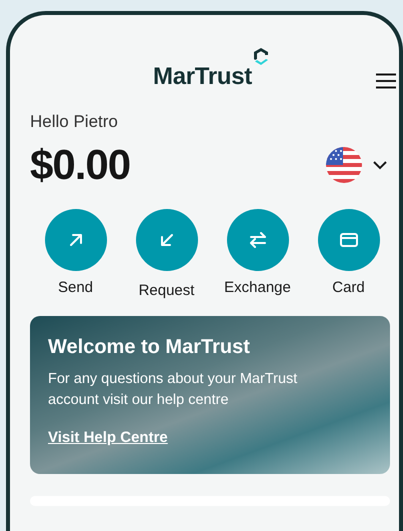  I want to click on logo-text: MarTrust, so click(202, 77).